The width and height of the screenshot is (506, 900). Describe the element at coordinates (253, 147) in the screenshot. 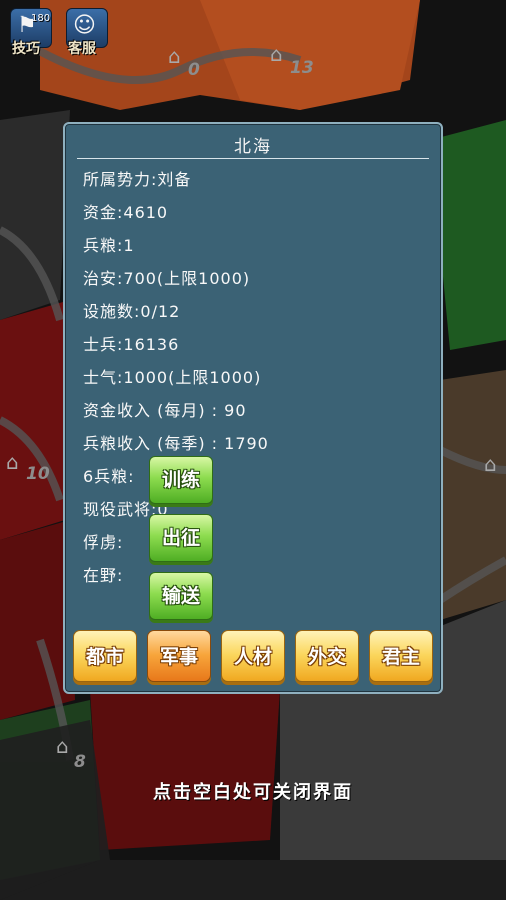

I see `panel-title: 北海` at that location.